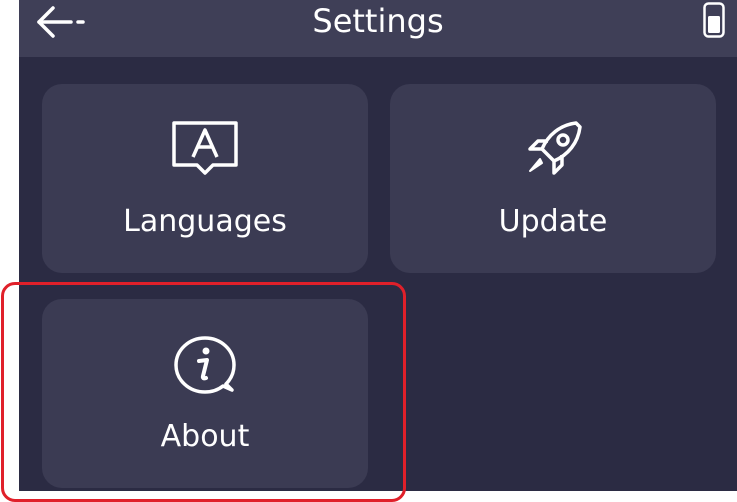 The height and width of the screenshot is (502, 737). I want to click on about-label: About, so click(205, 436).